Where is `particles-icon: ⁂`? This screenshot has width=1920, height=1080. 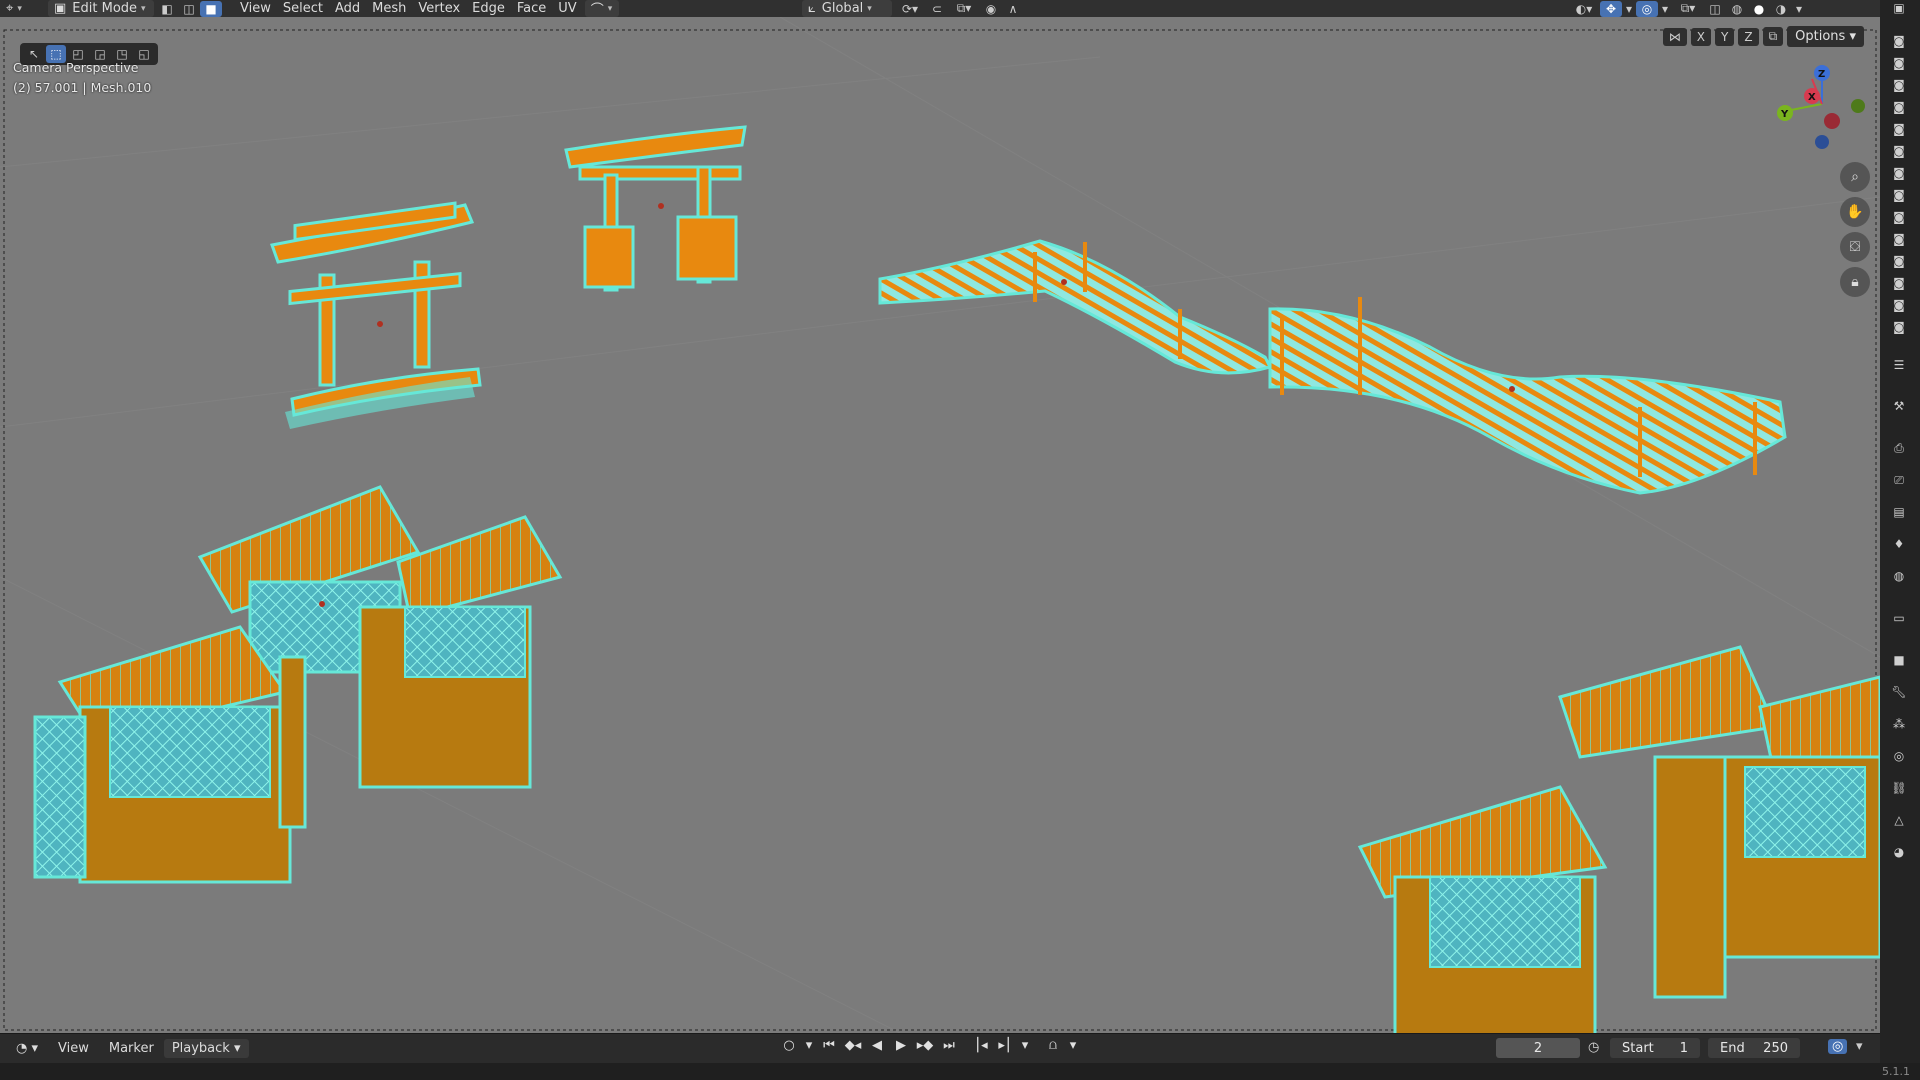 particles-icon: ⁂ is located at coordinates (1899, 724).